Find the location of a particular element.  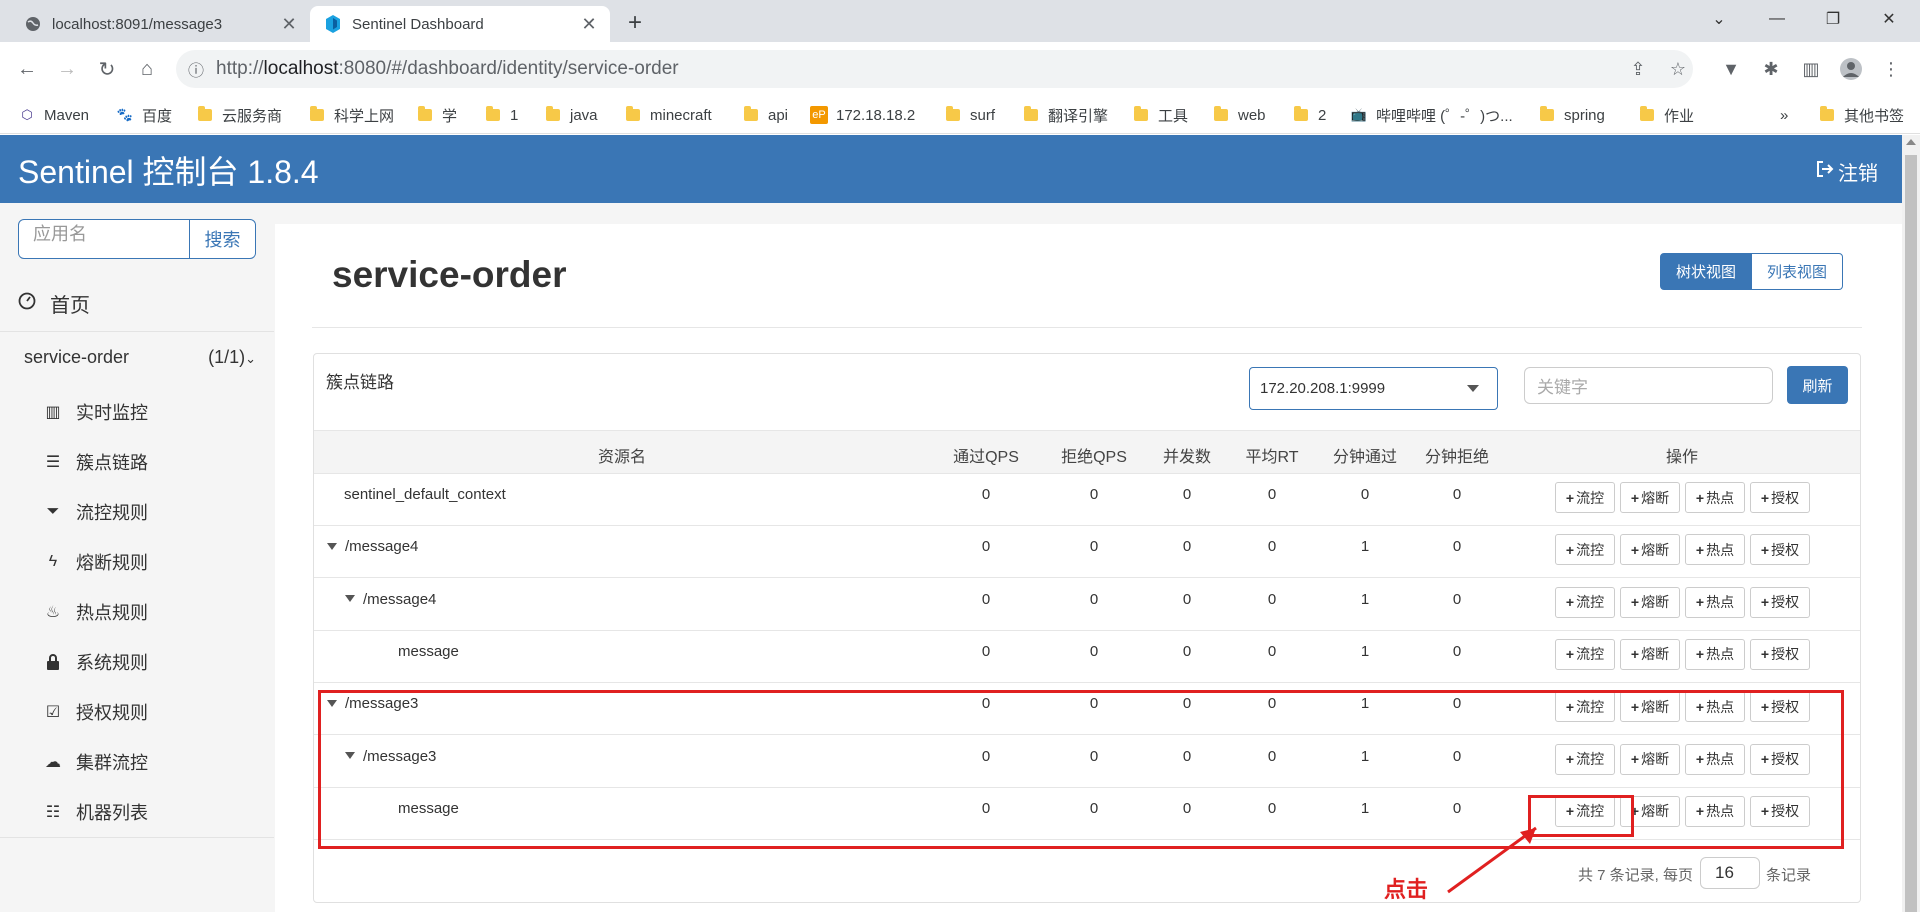

bookmark-baidu: 🐾 百度 is located at coordinates (144, 115).